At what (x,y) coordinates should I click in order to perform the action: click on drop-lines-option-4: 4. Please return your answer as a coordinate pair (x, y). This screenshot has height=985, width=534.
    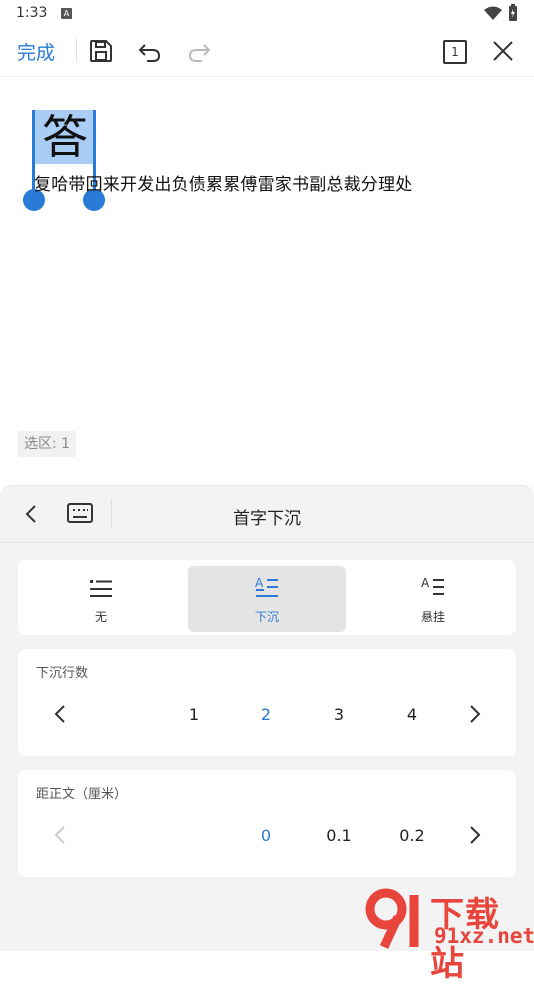
    Looking at the image, I should click on (412, 714).